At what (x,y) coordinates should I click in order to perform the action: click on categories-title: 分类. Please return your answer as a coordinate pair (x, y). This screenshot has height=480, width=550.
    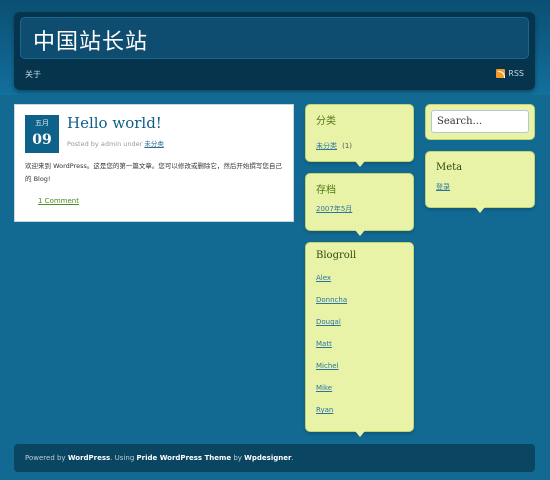
    Looking at the image, I should click on (326, 121).